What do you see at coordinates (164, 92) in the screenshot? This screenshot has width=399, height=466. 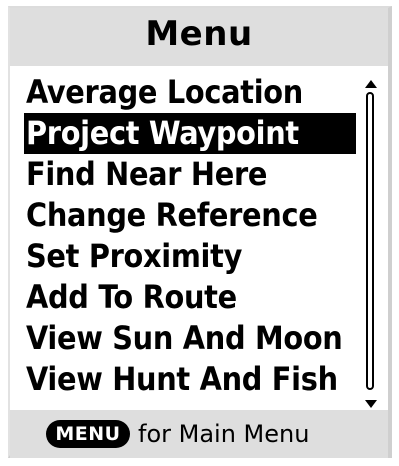 I see `menu-item-label: Average Location` at bounding box center [164, 92].